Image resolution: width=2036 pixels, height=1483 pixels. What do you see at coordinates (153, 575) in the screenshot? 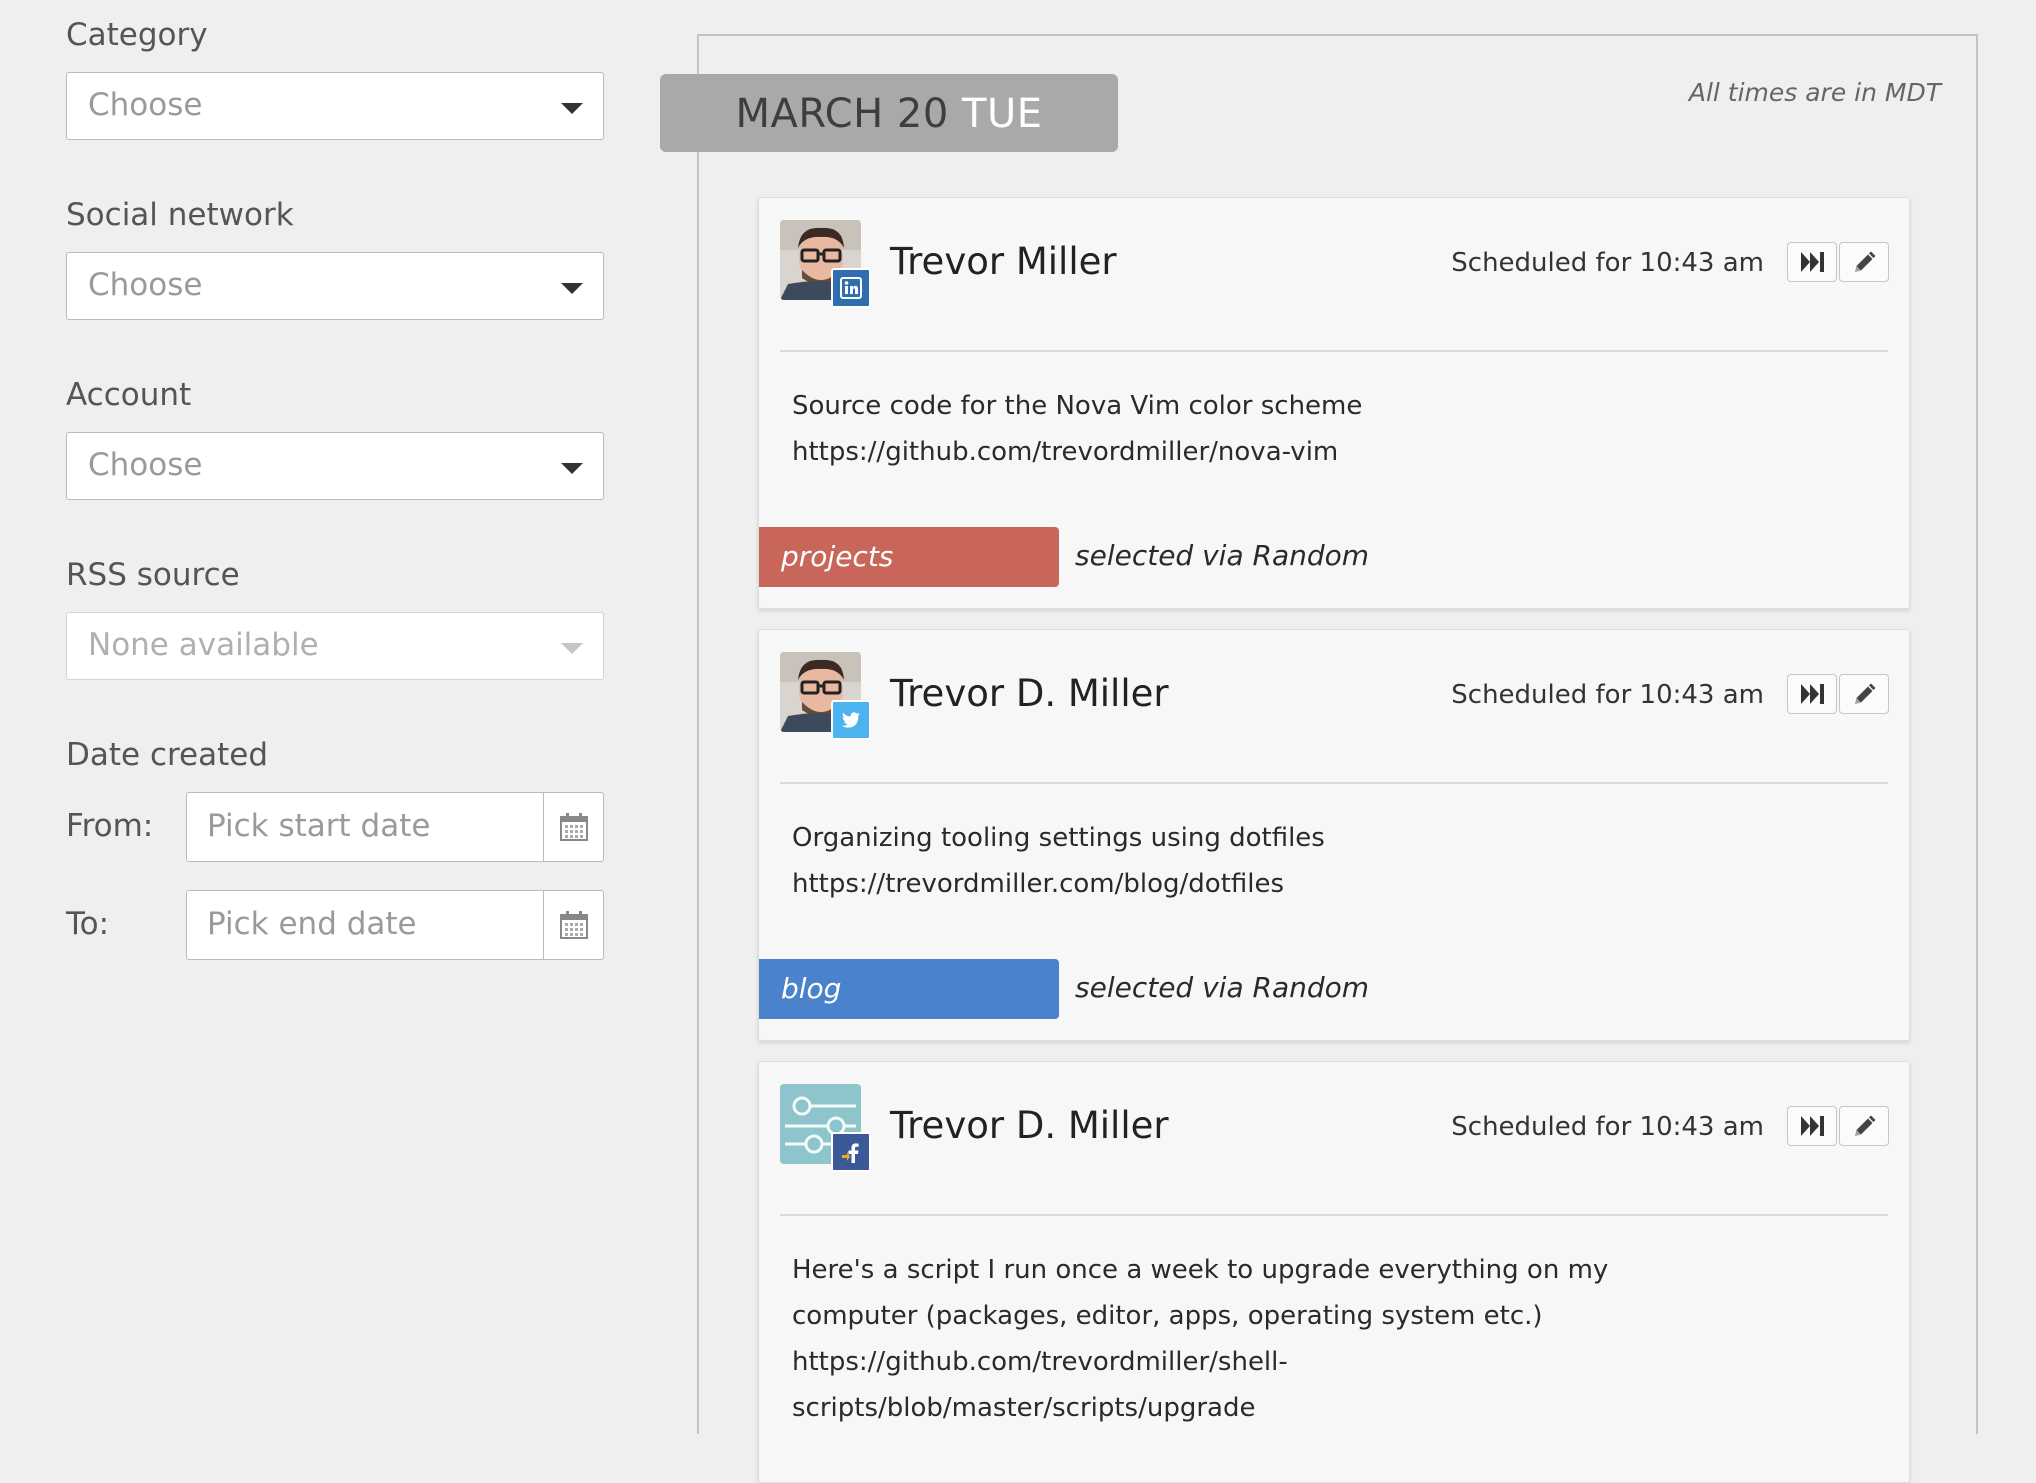
I see `rss-source-label: RSS source` at bounding box center [153, 575].